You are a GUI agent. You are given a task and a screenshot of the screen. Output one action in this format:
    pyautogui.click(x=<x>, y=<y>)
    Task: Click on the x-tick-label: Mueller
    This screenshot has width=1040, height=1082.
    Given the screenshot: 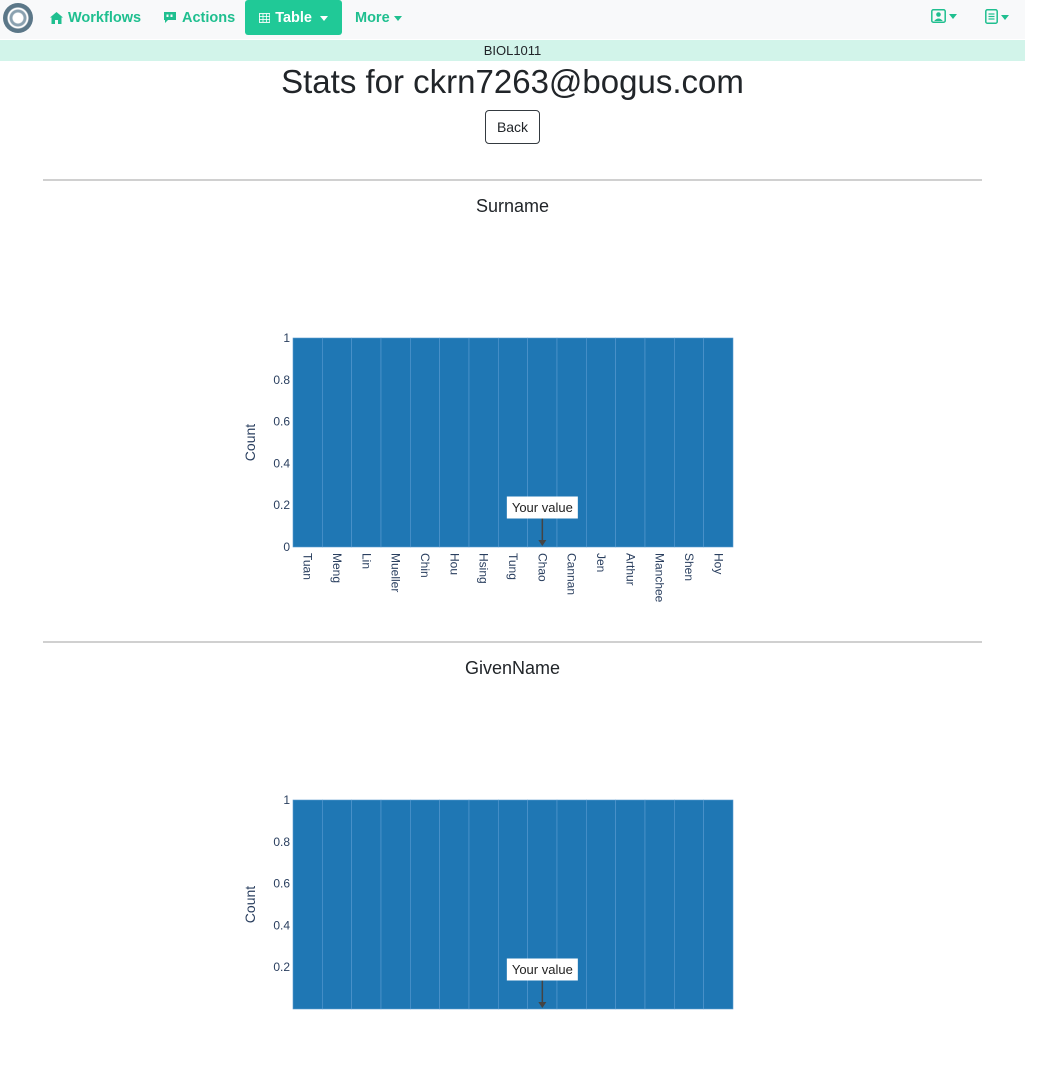 What is the action you would take?
    pyautogui.click(x=396, y=572)
    